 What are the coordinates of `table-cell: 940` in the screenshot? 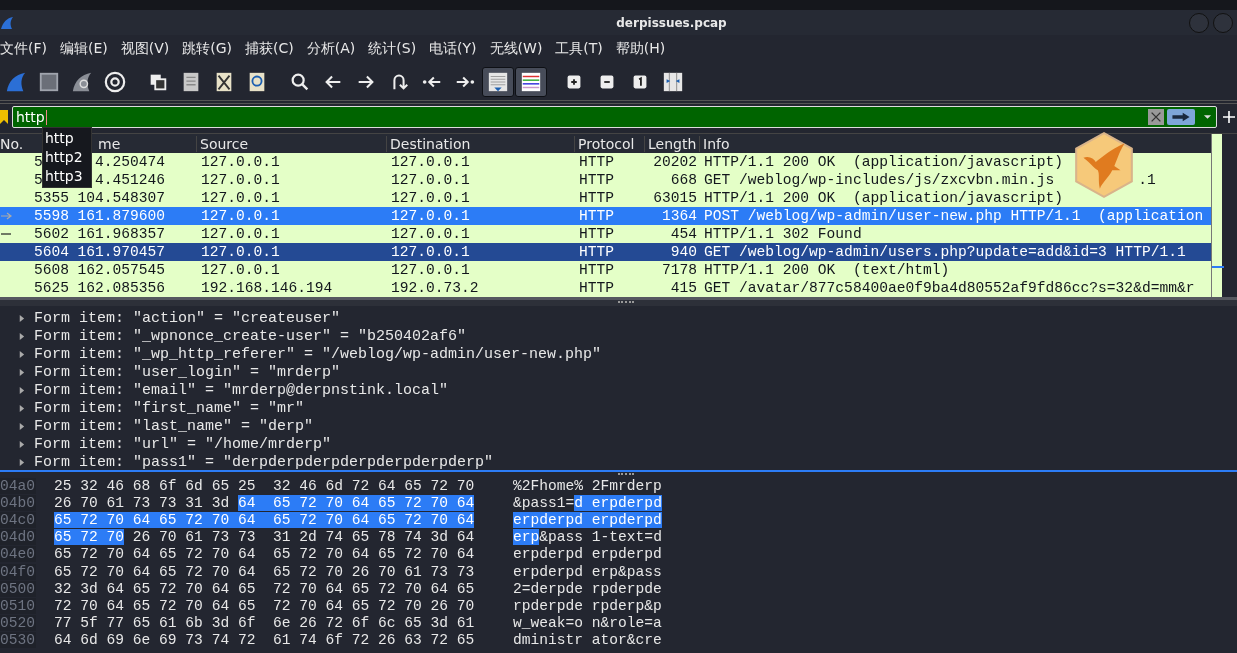 It's located at (683, 252).